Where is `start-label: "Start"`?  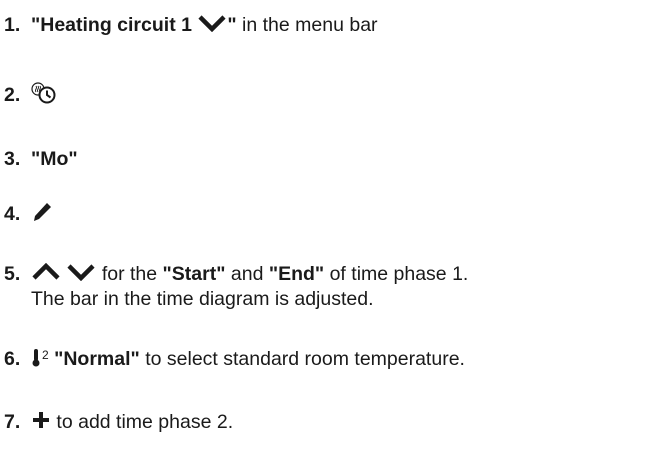 start-label: "Start" is located at coordinates (194, 274).